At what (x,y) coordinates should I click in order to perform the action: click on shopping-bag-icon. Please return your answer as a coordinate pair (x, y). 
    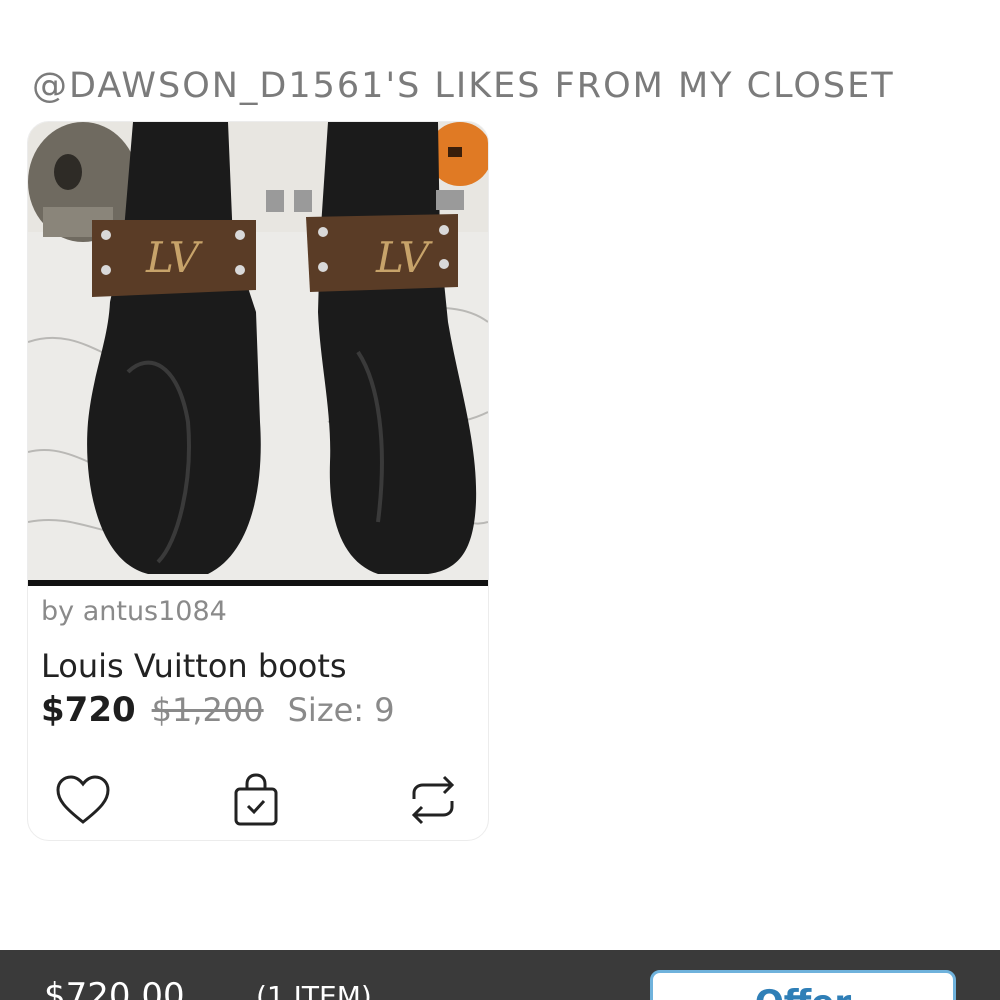
    Looking at the image, I should click on (256, 799).